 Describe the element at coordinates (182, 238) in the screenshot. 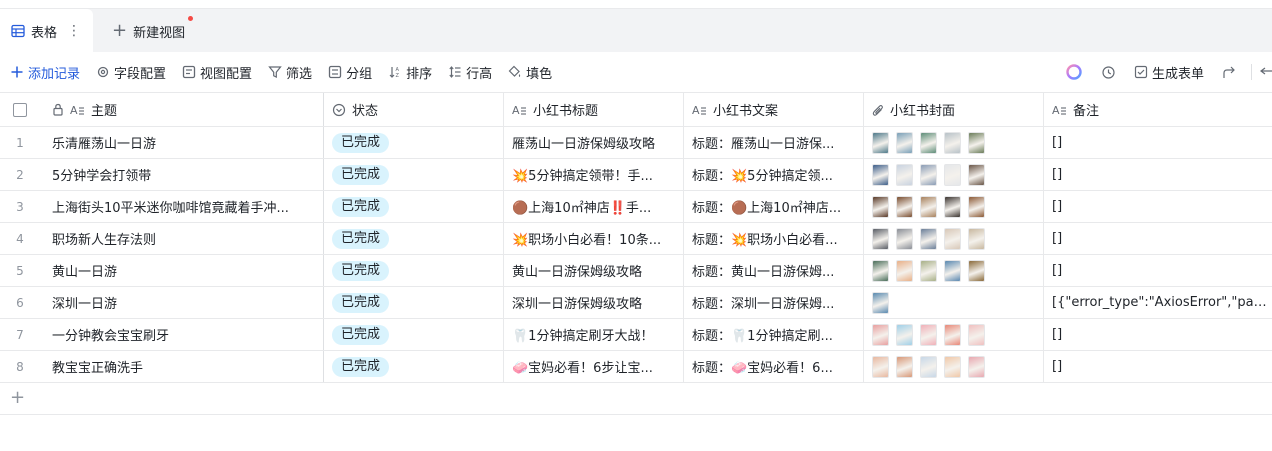

I see `title-cell: 职场新人生存法则` at that location.